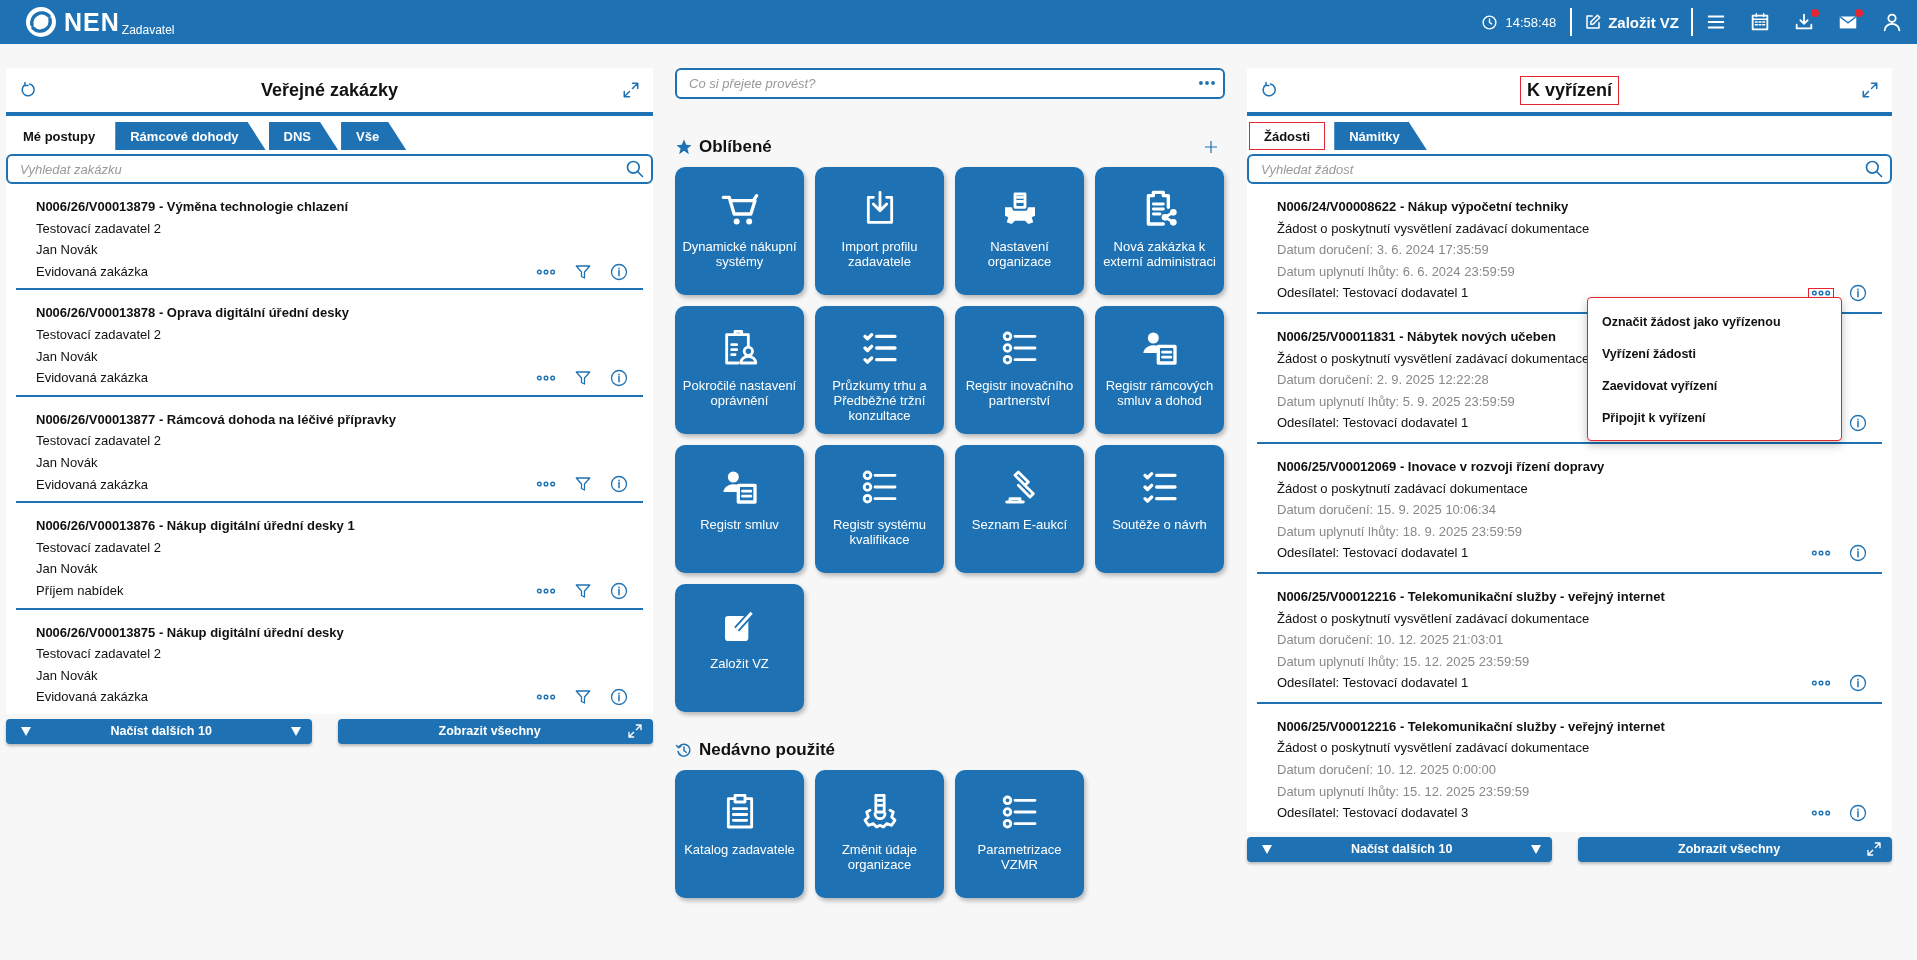  I want to click on shortcut-tile: Nová zakázka k externí administraci, so click(1159, 231).